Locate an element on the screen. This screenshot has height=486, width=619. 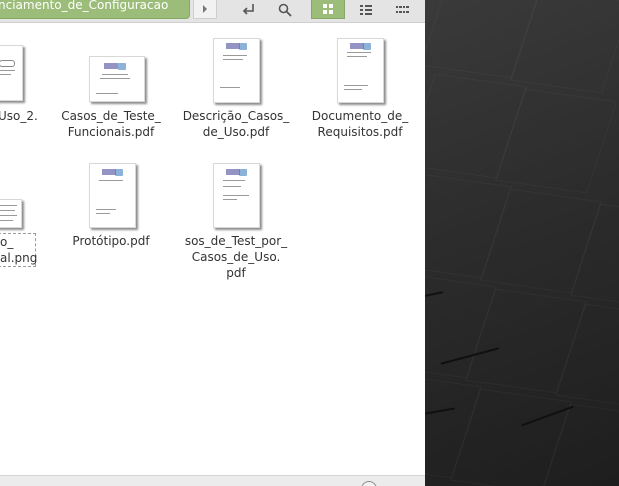
list-view-icon is located at coordinates (366, 9).